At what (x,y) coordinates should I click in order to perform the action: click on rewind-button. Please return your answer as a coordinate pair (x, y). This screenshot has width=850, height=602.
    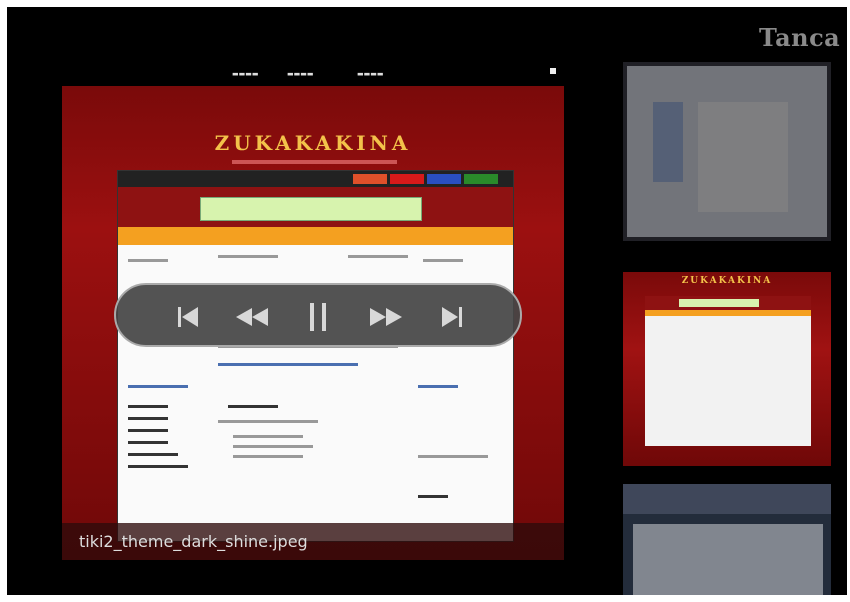
    Looking at the image, I should click on (252, 317).